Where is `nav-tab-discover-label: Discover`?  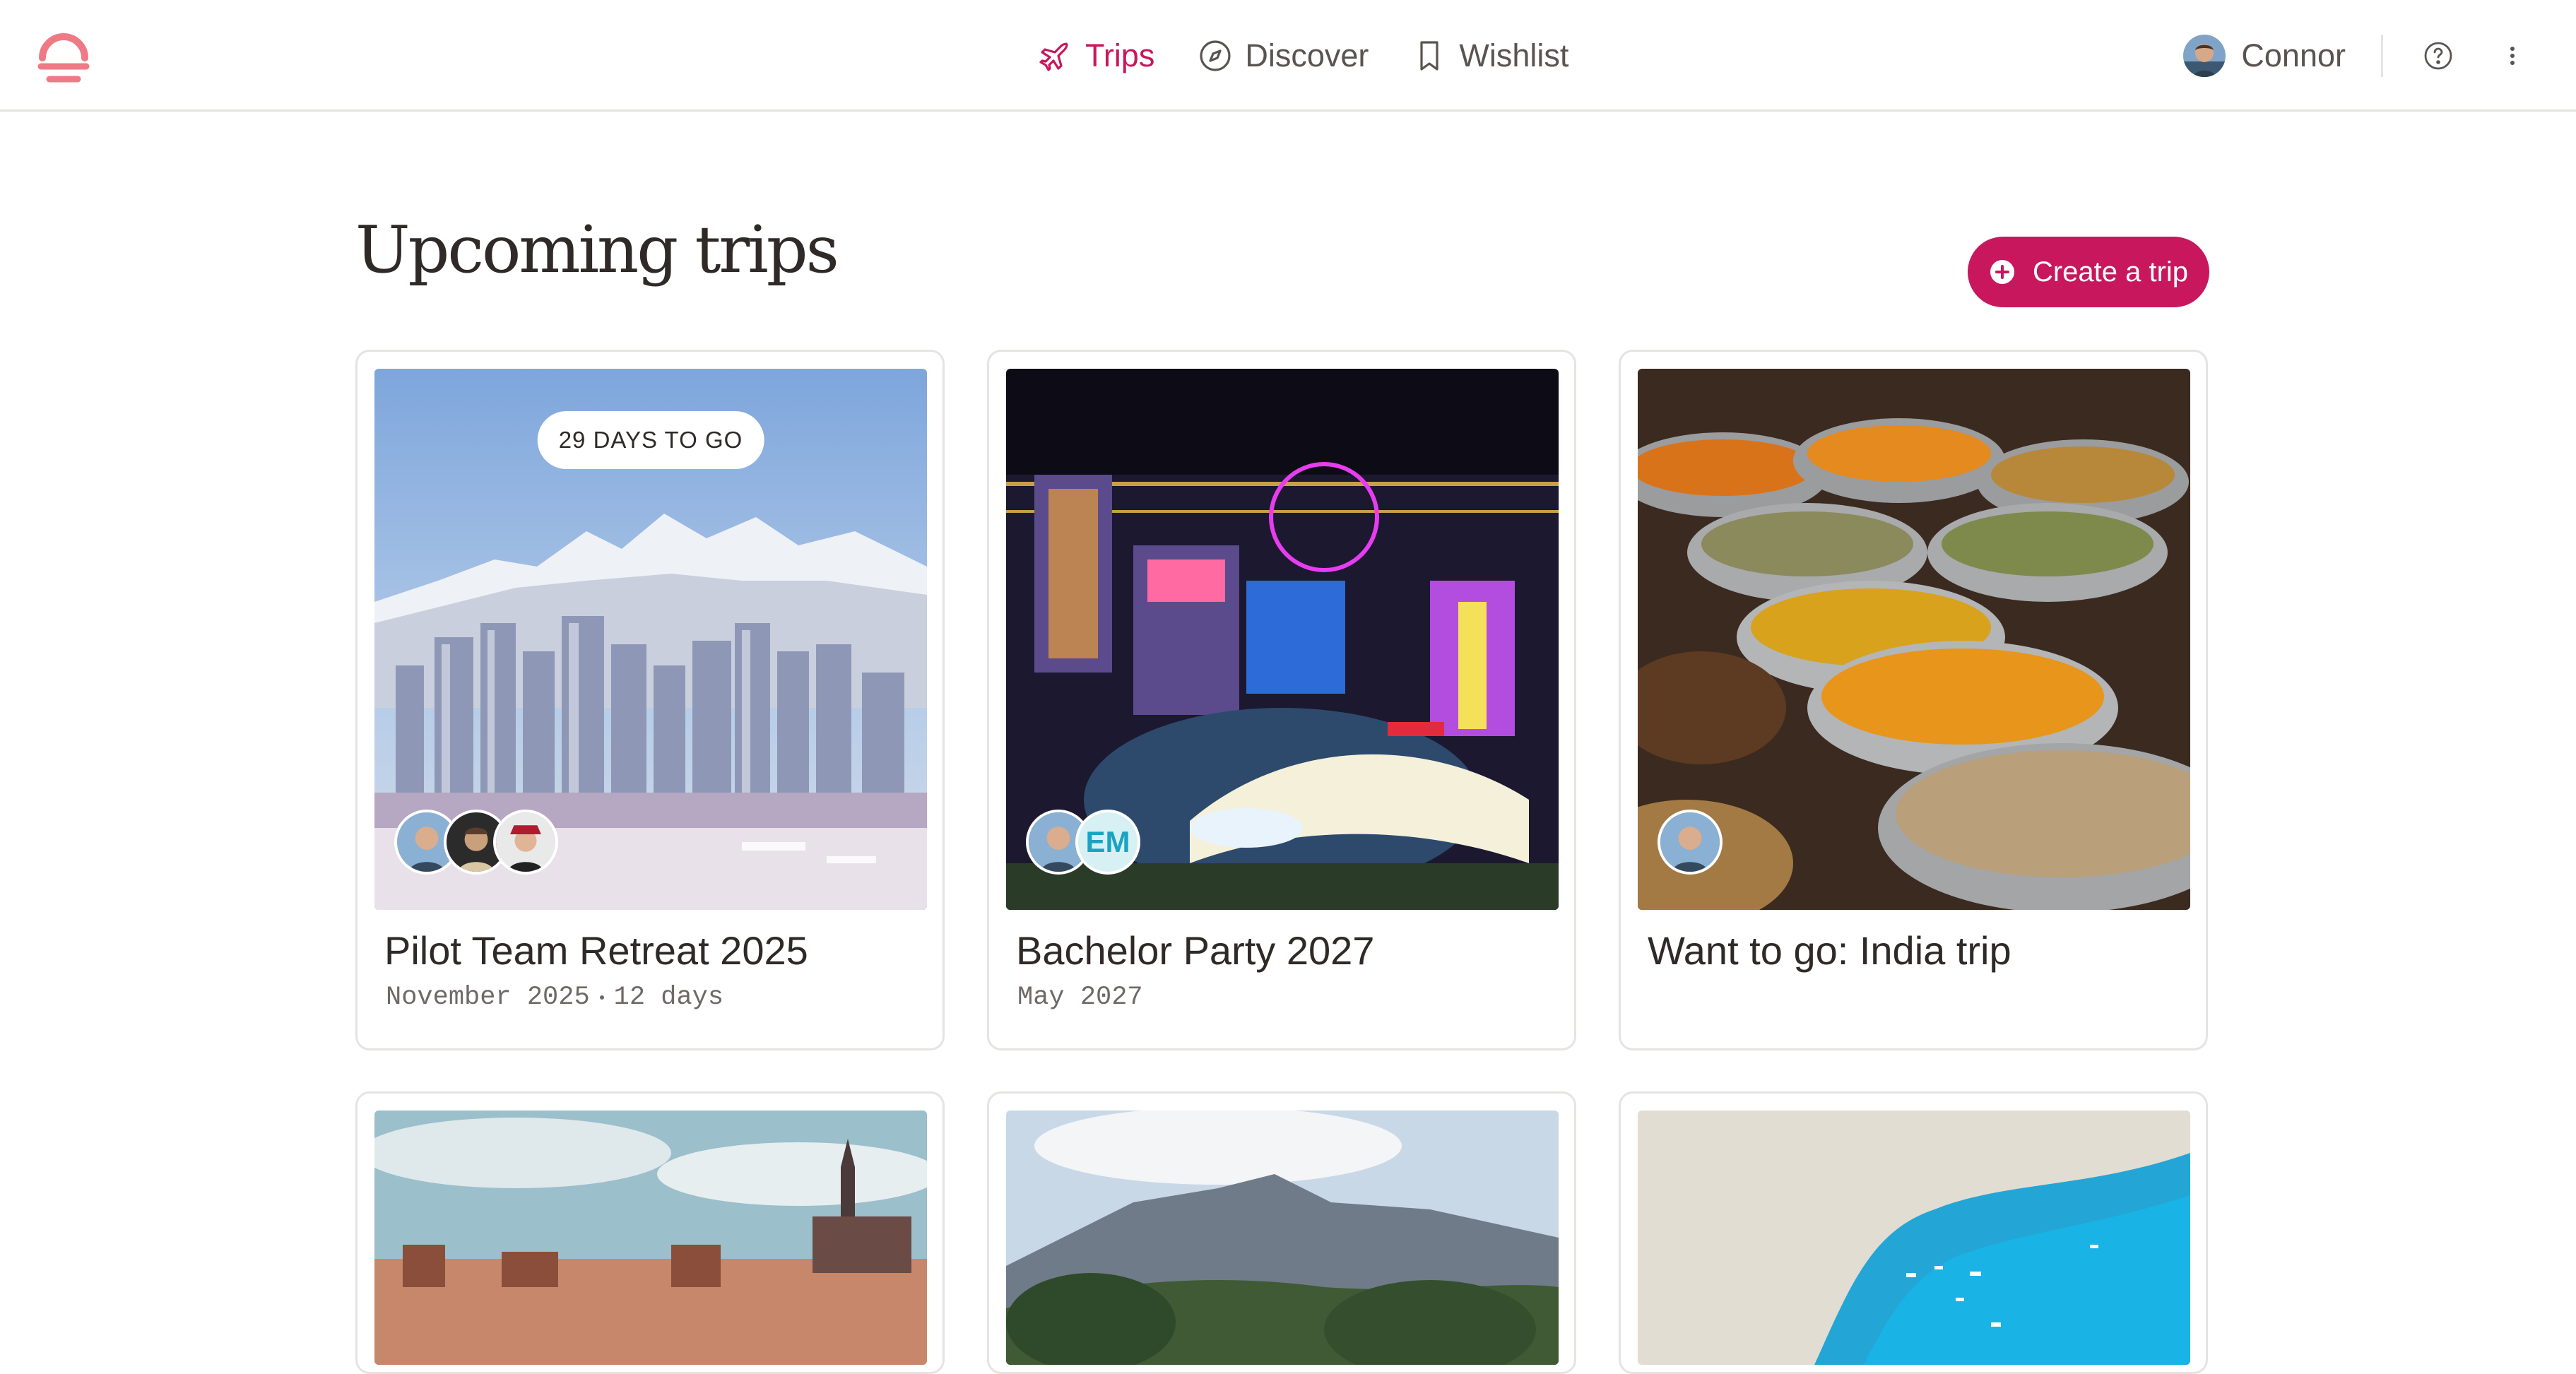
nav-tab-discover-label: Discover is located at coordinates (1307, 55).